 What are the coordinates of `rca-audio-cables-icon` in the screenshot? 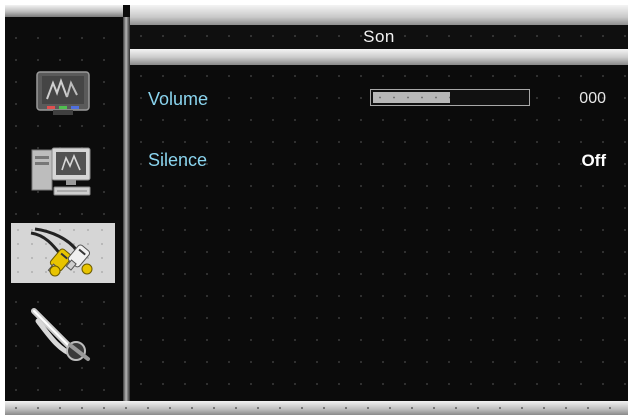 It's located at (61, 252).